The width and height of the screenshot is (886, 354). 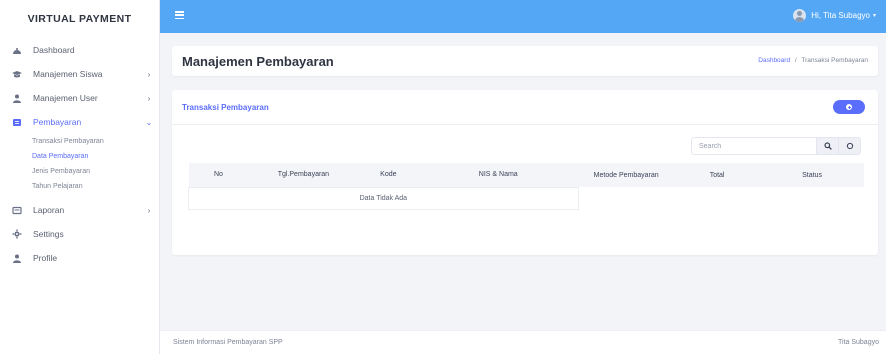 I want to click on sidebar-item-pembayaran: Pembayaran ⌄, so click(x=79, y=122).